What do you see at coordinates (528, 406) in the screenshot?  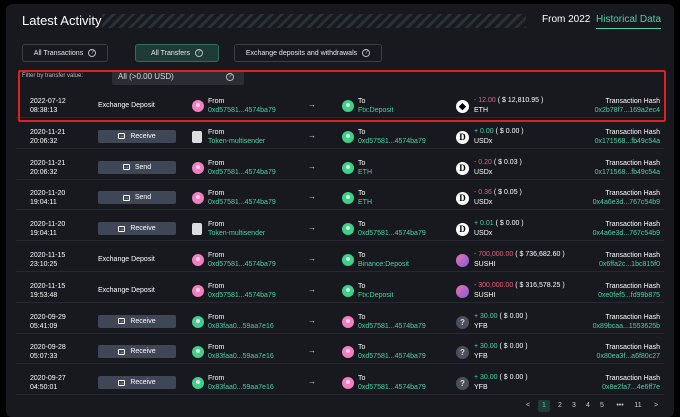 I see `prev-page-button: <` at bounding box center [528, 406].